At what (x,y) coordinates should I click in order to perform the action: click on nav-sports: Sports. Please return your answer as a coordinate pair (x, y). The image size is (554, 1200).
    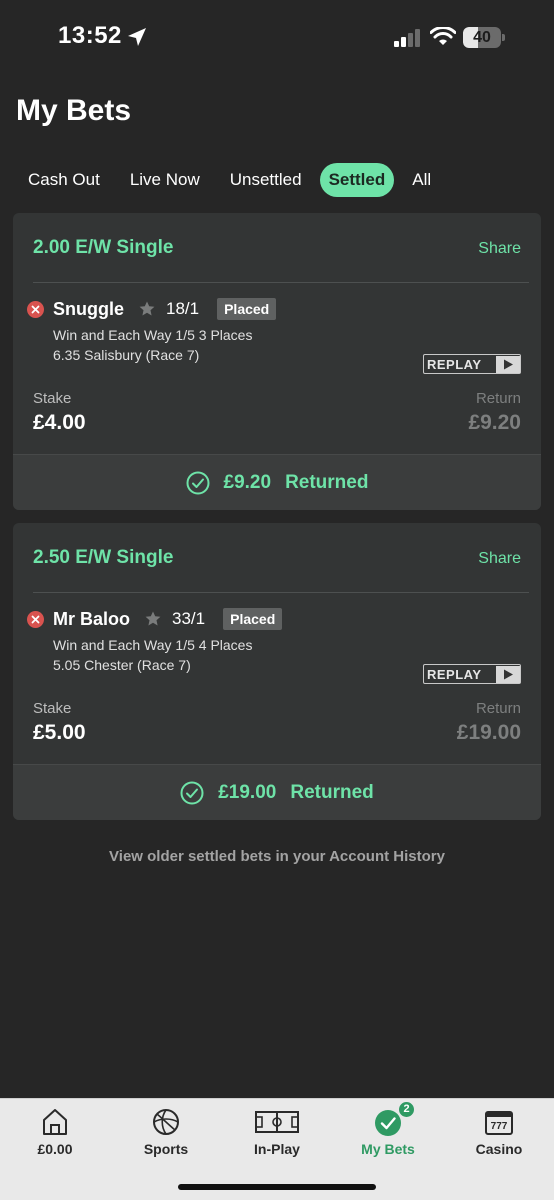
    Looking at the image, I should click on (166, 1134).